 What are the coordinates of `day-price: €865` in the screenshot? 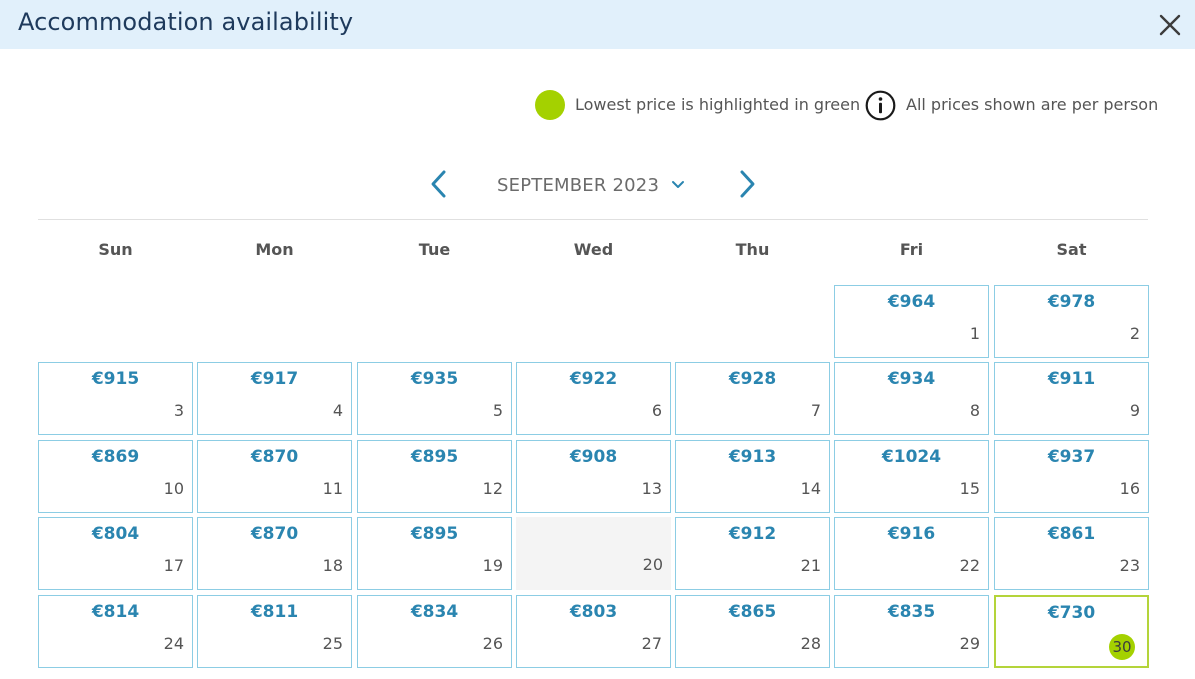 It's located at (752, 612).